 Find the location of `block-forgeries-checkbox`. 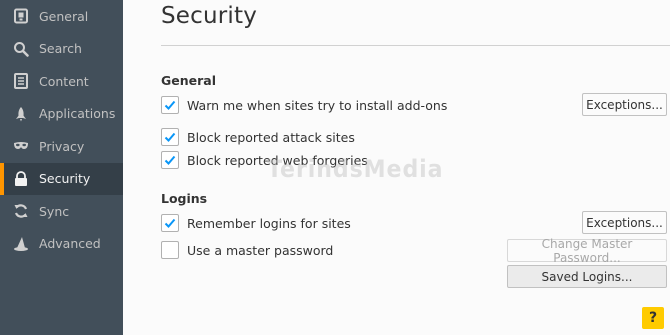

block-forgeries-checkbox is located at coordinates (170, 160).